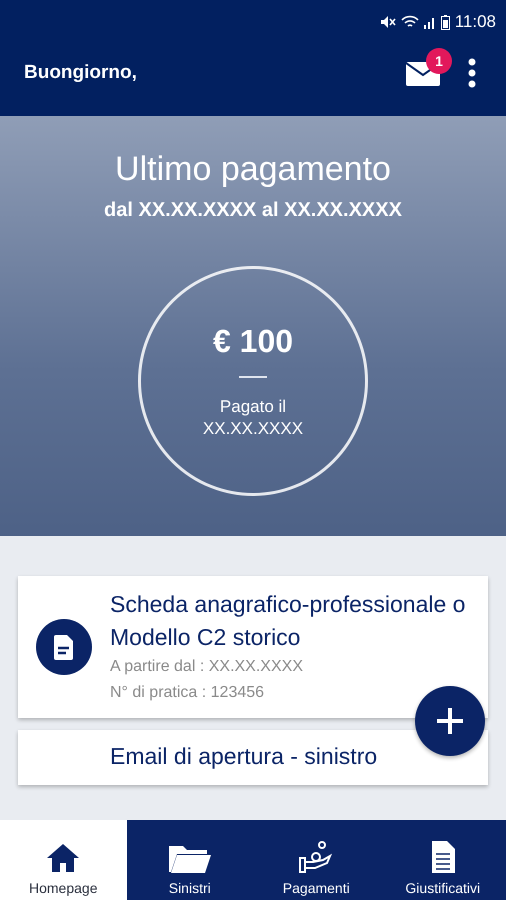  What do you see at coordinates (388, 22) in the screenshot?
I see `mute-icon` at bounding box center [388, 22].